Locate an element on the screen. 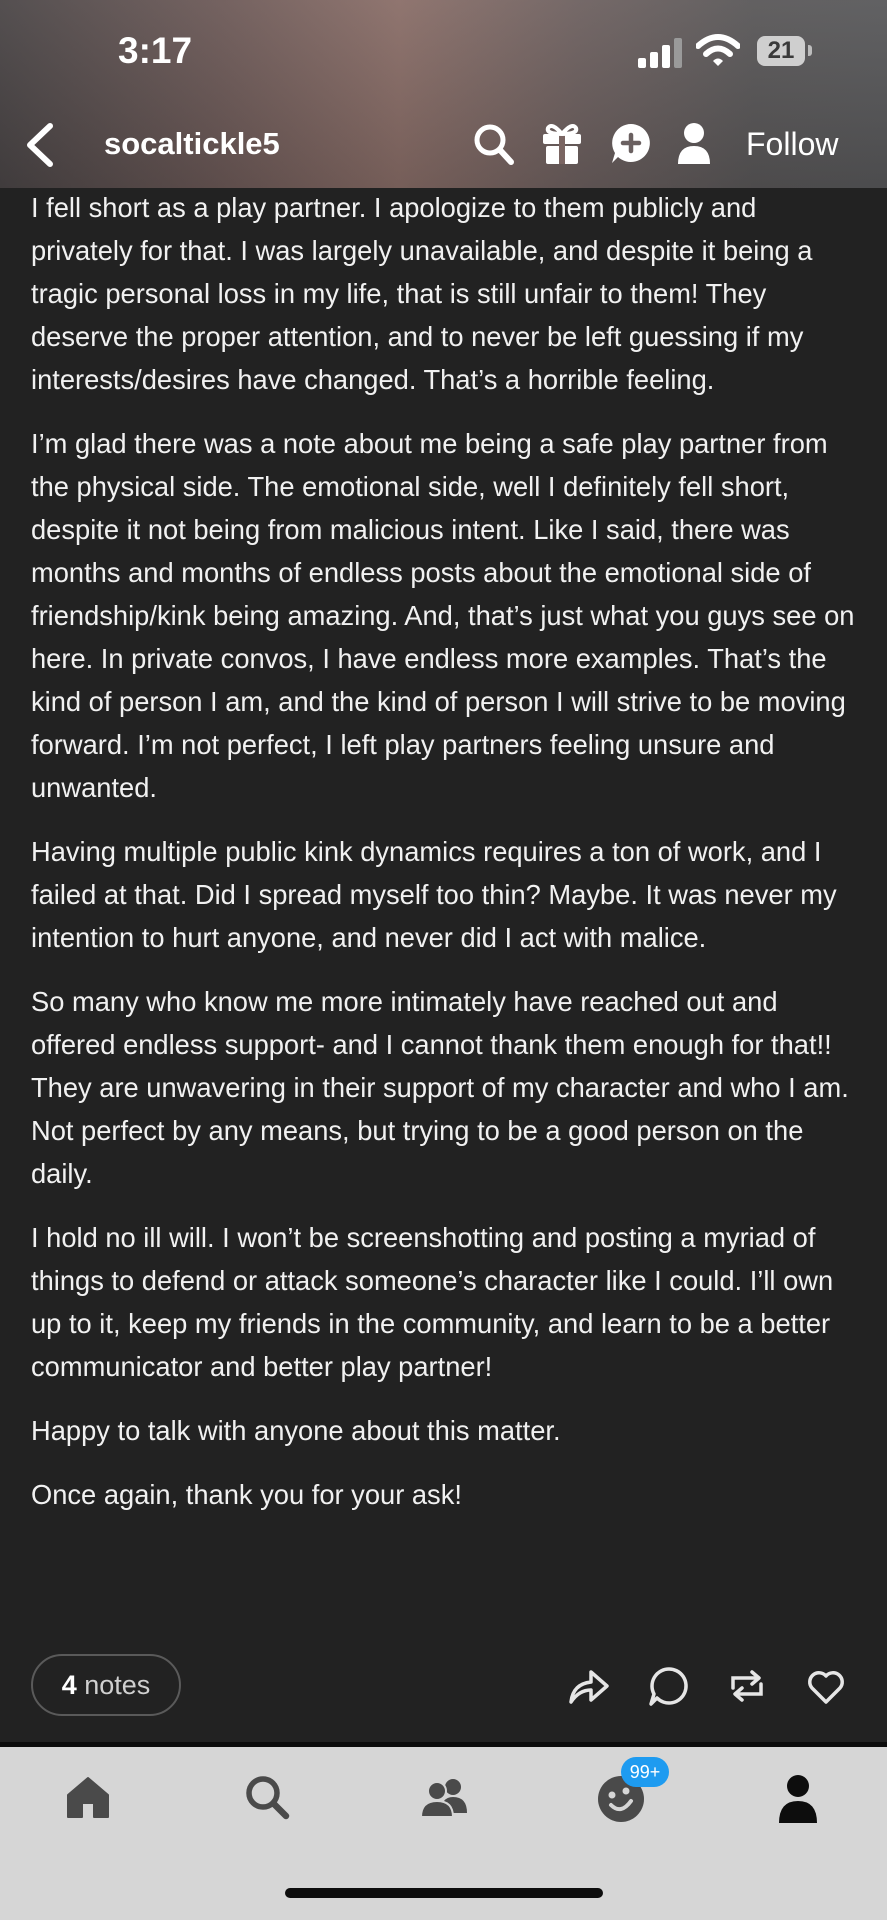  follow-button: Follow is located at coordinates (792, 144).